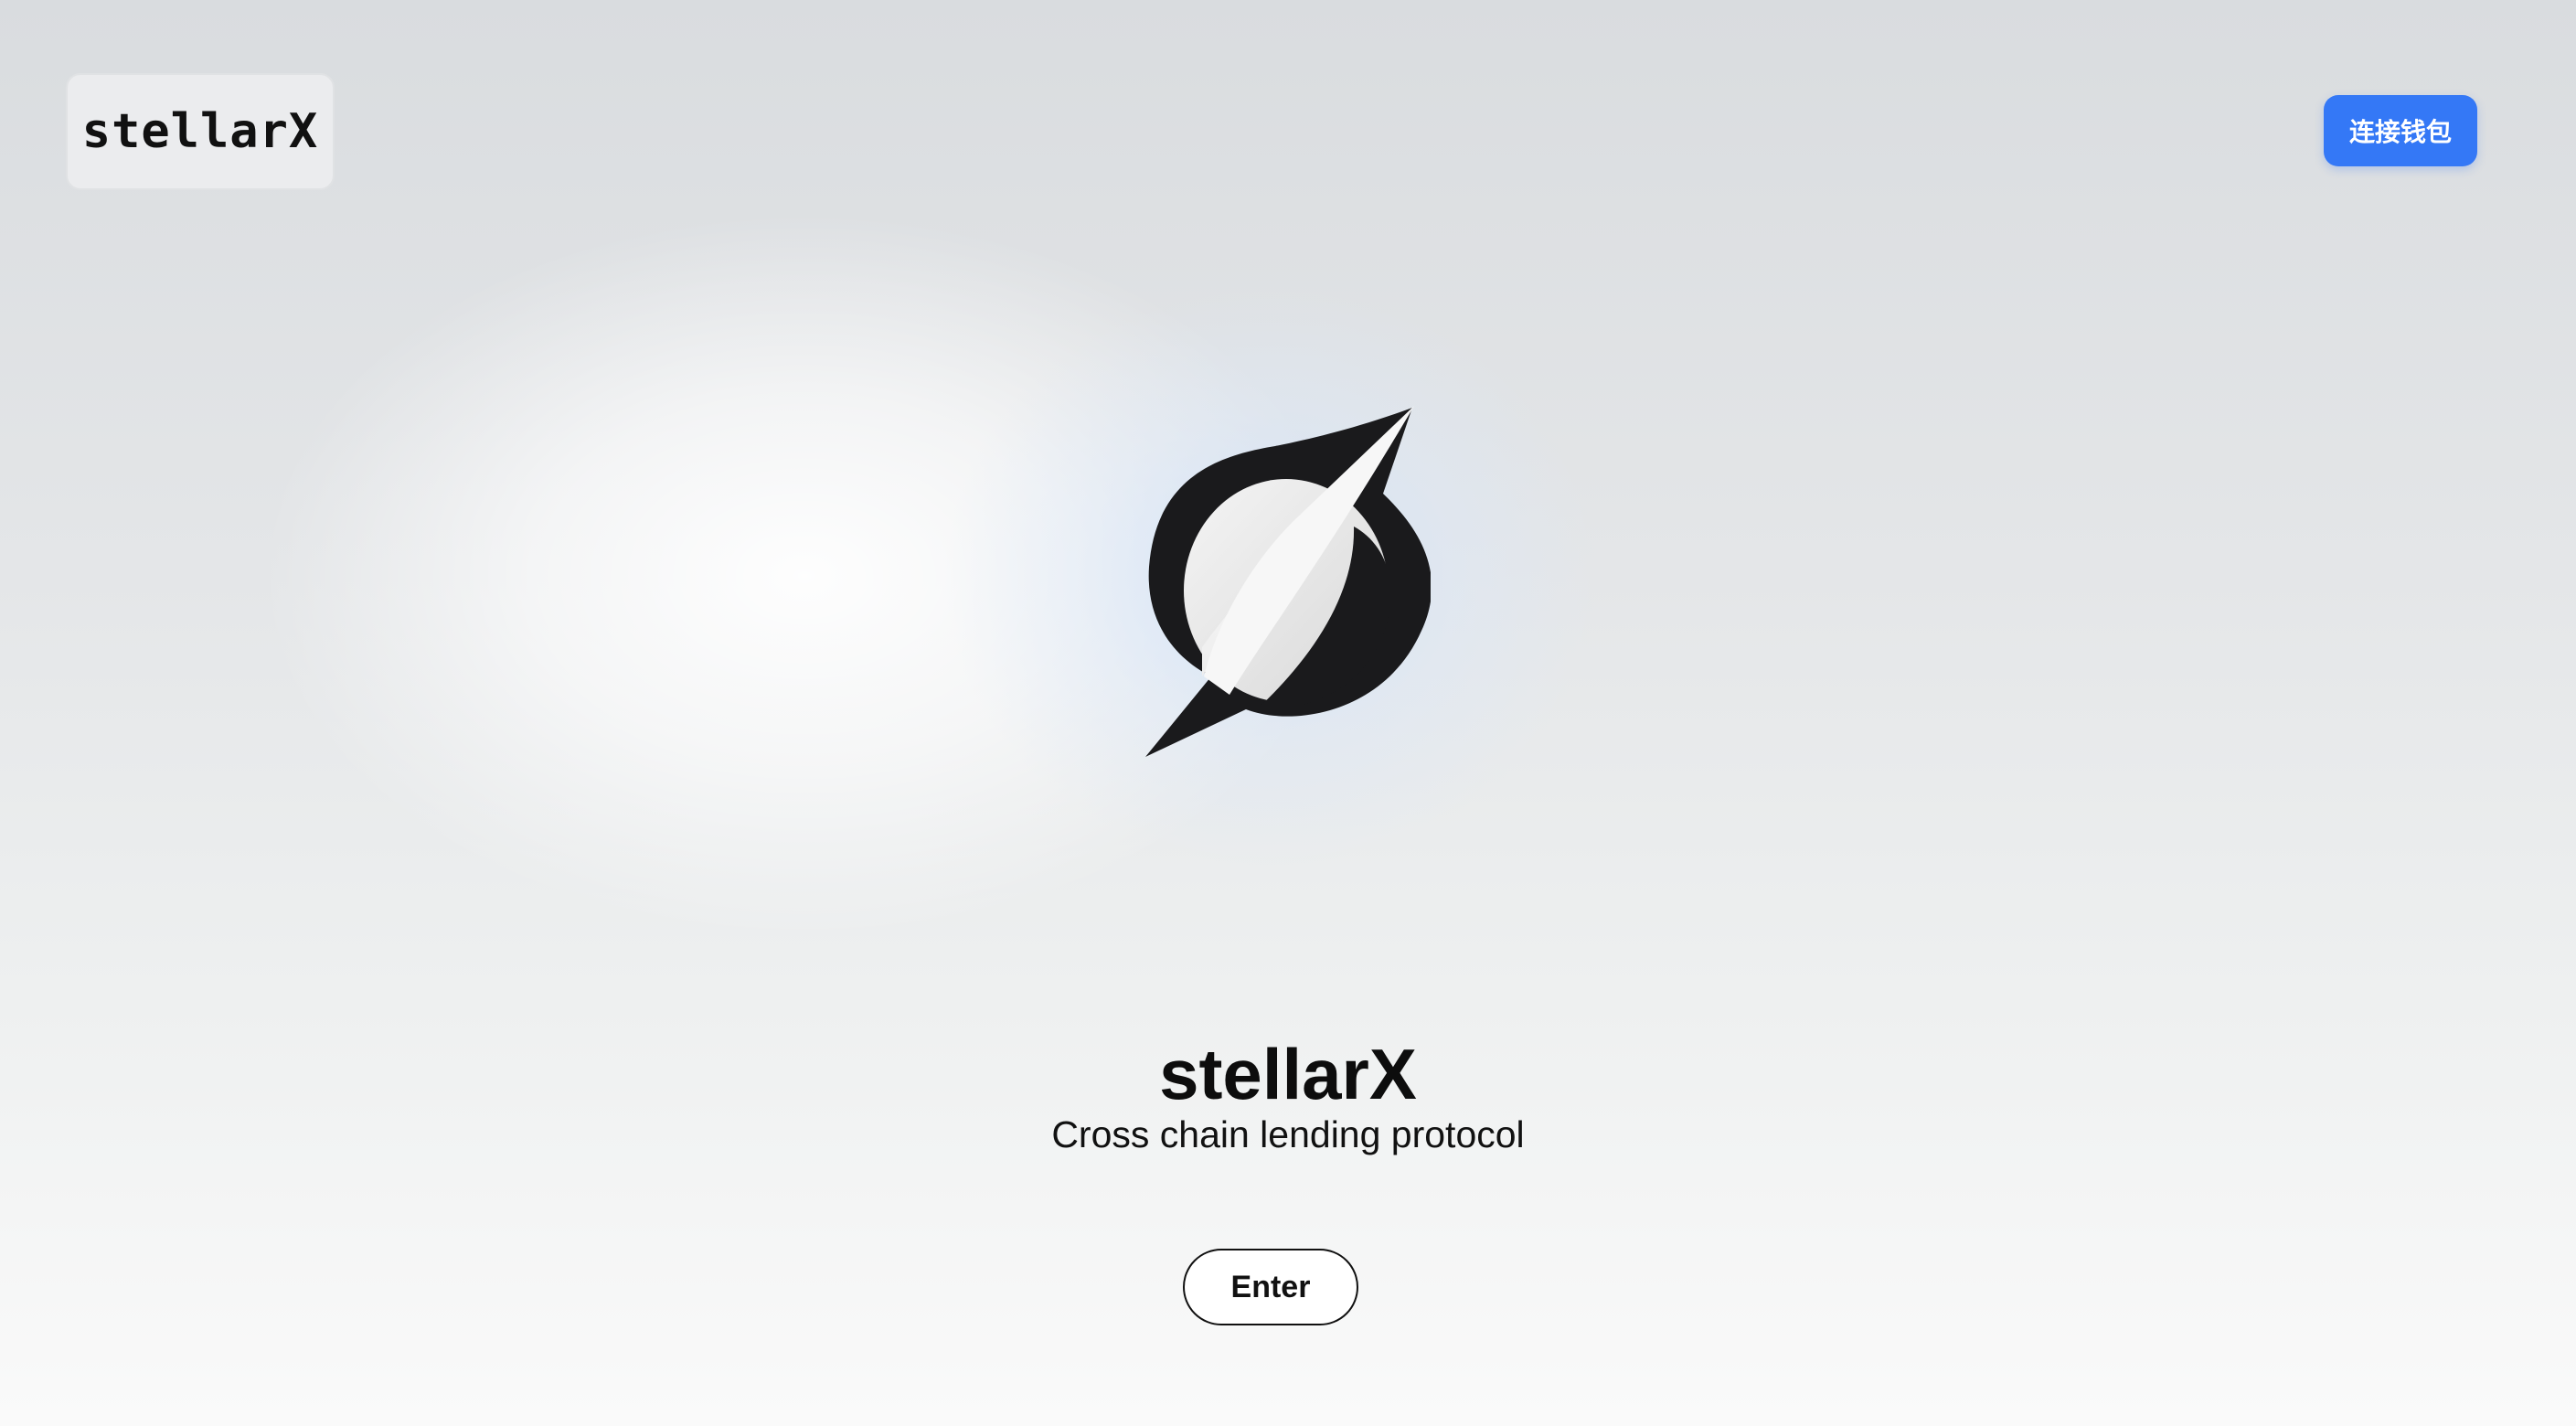  I want to click on hero-title: stellarX, so click(1288, 1074).